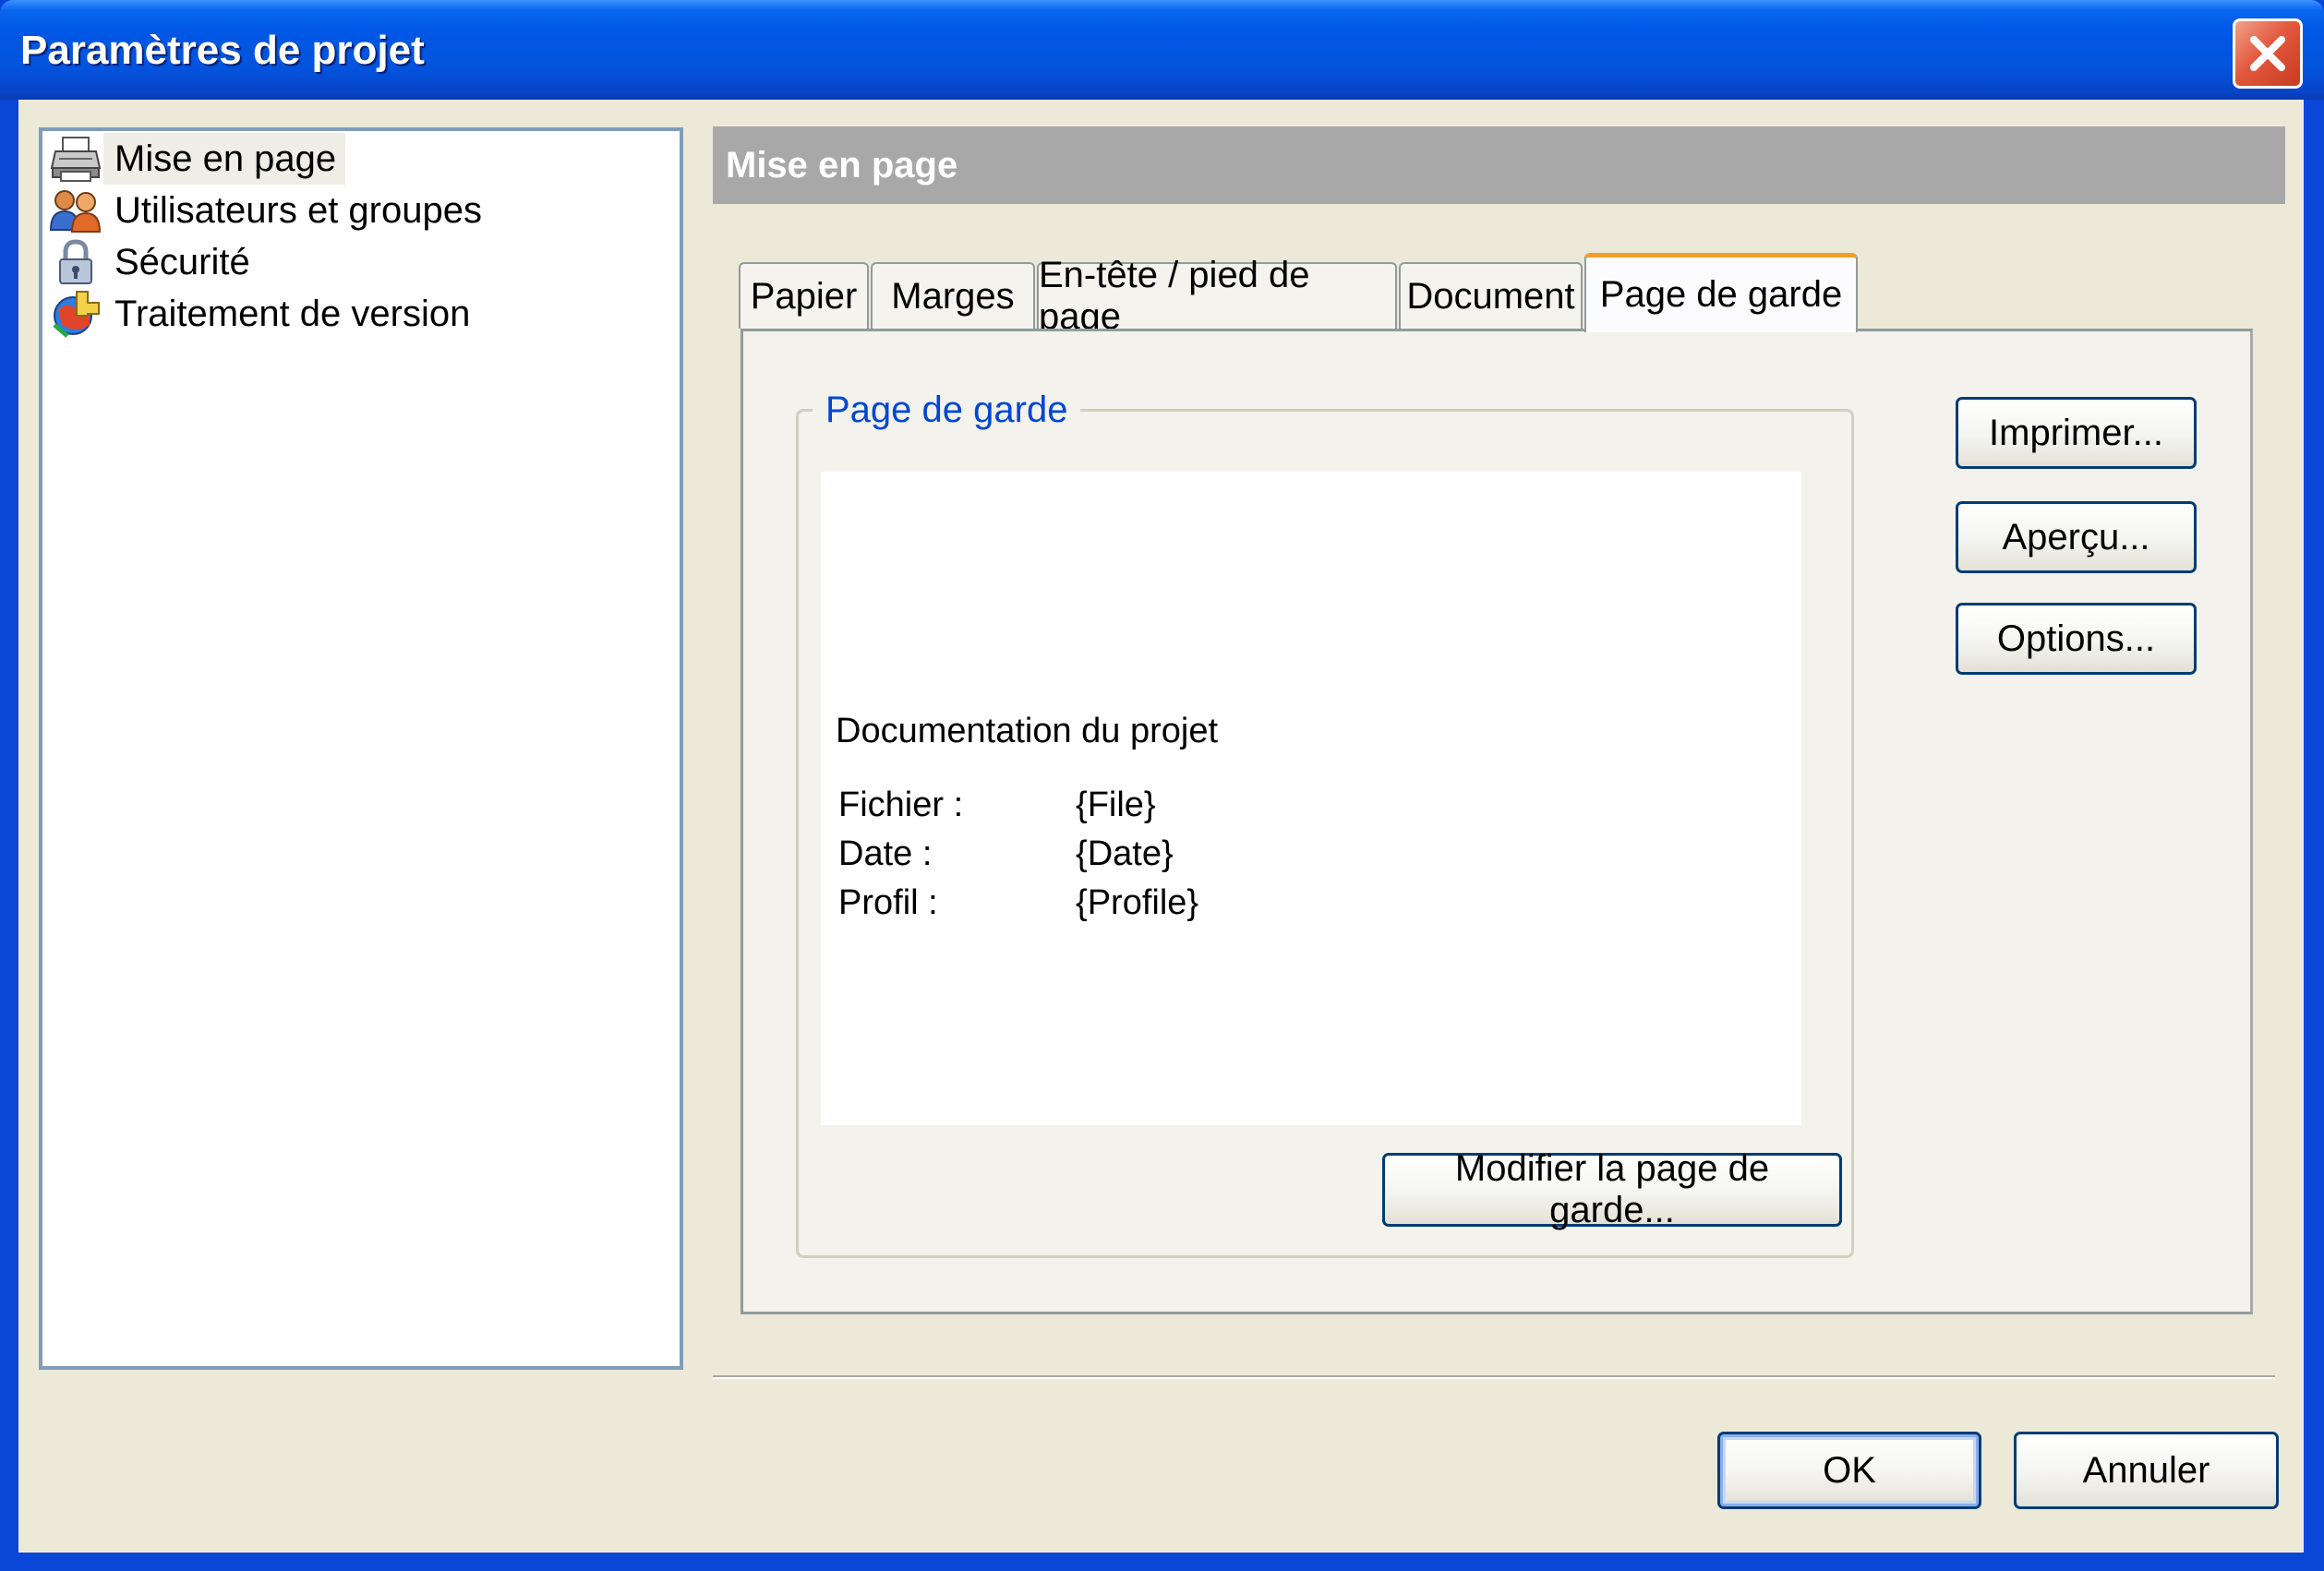 Image resolution: width=2324 pixels, height=1571 pixels. What do you see at coordinates (1027, 731) in the screenshot?
I see `preview-title: Documentation du projet` at bounding box center [1027, 731].